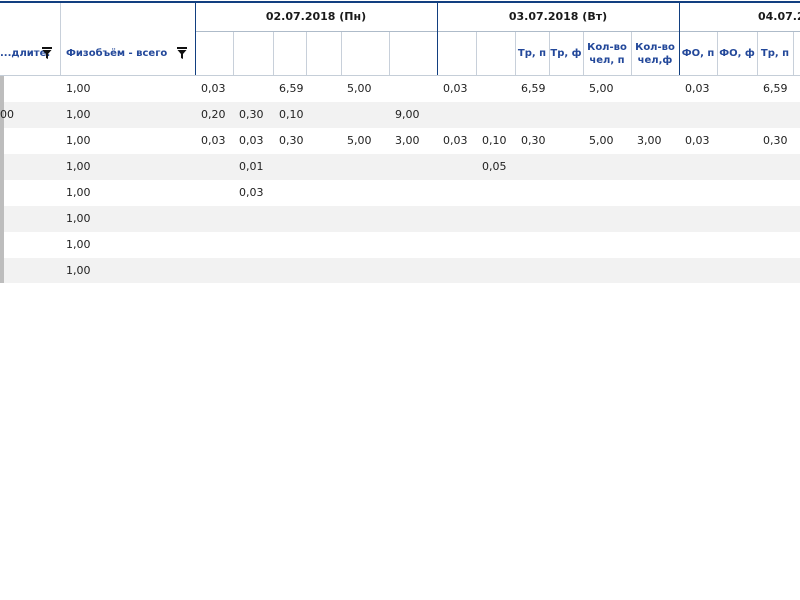  I want to click on cell-d2c2: 0,05, so click(498, 167).